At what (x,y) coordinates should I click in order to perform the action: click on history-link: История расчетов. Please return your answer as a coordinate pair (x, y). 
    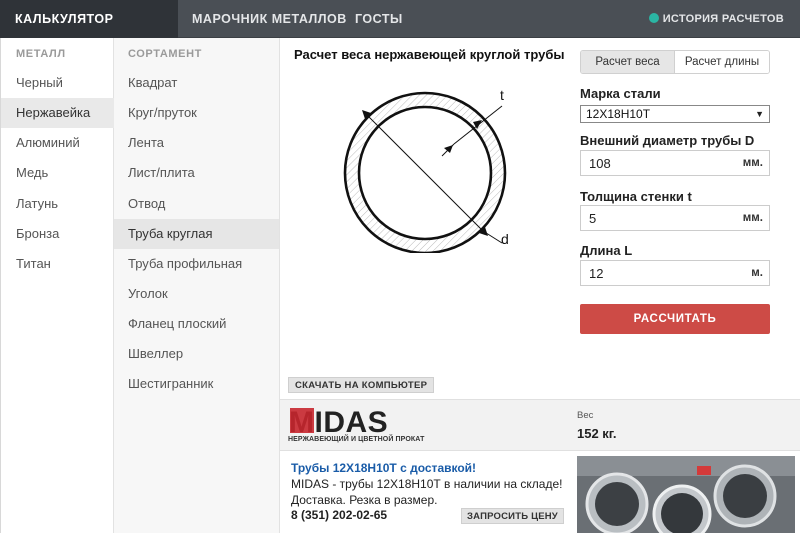
    Looking at the image, I should click on (716, 19).